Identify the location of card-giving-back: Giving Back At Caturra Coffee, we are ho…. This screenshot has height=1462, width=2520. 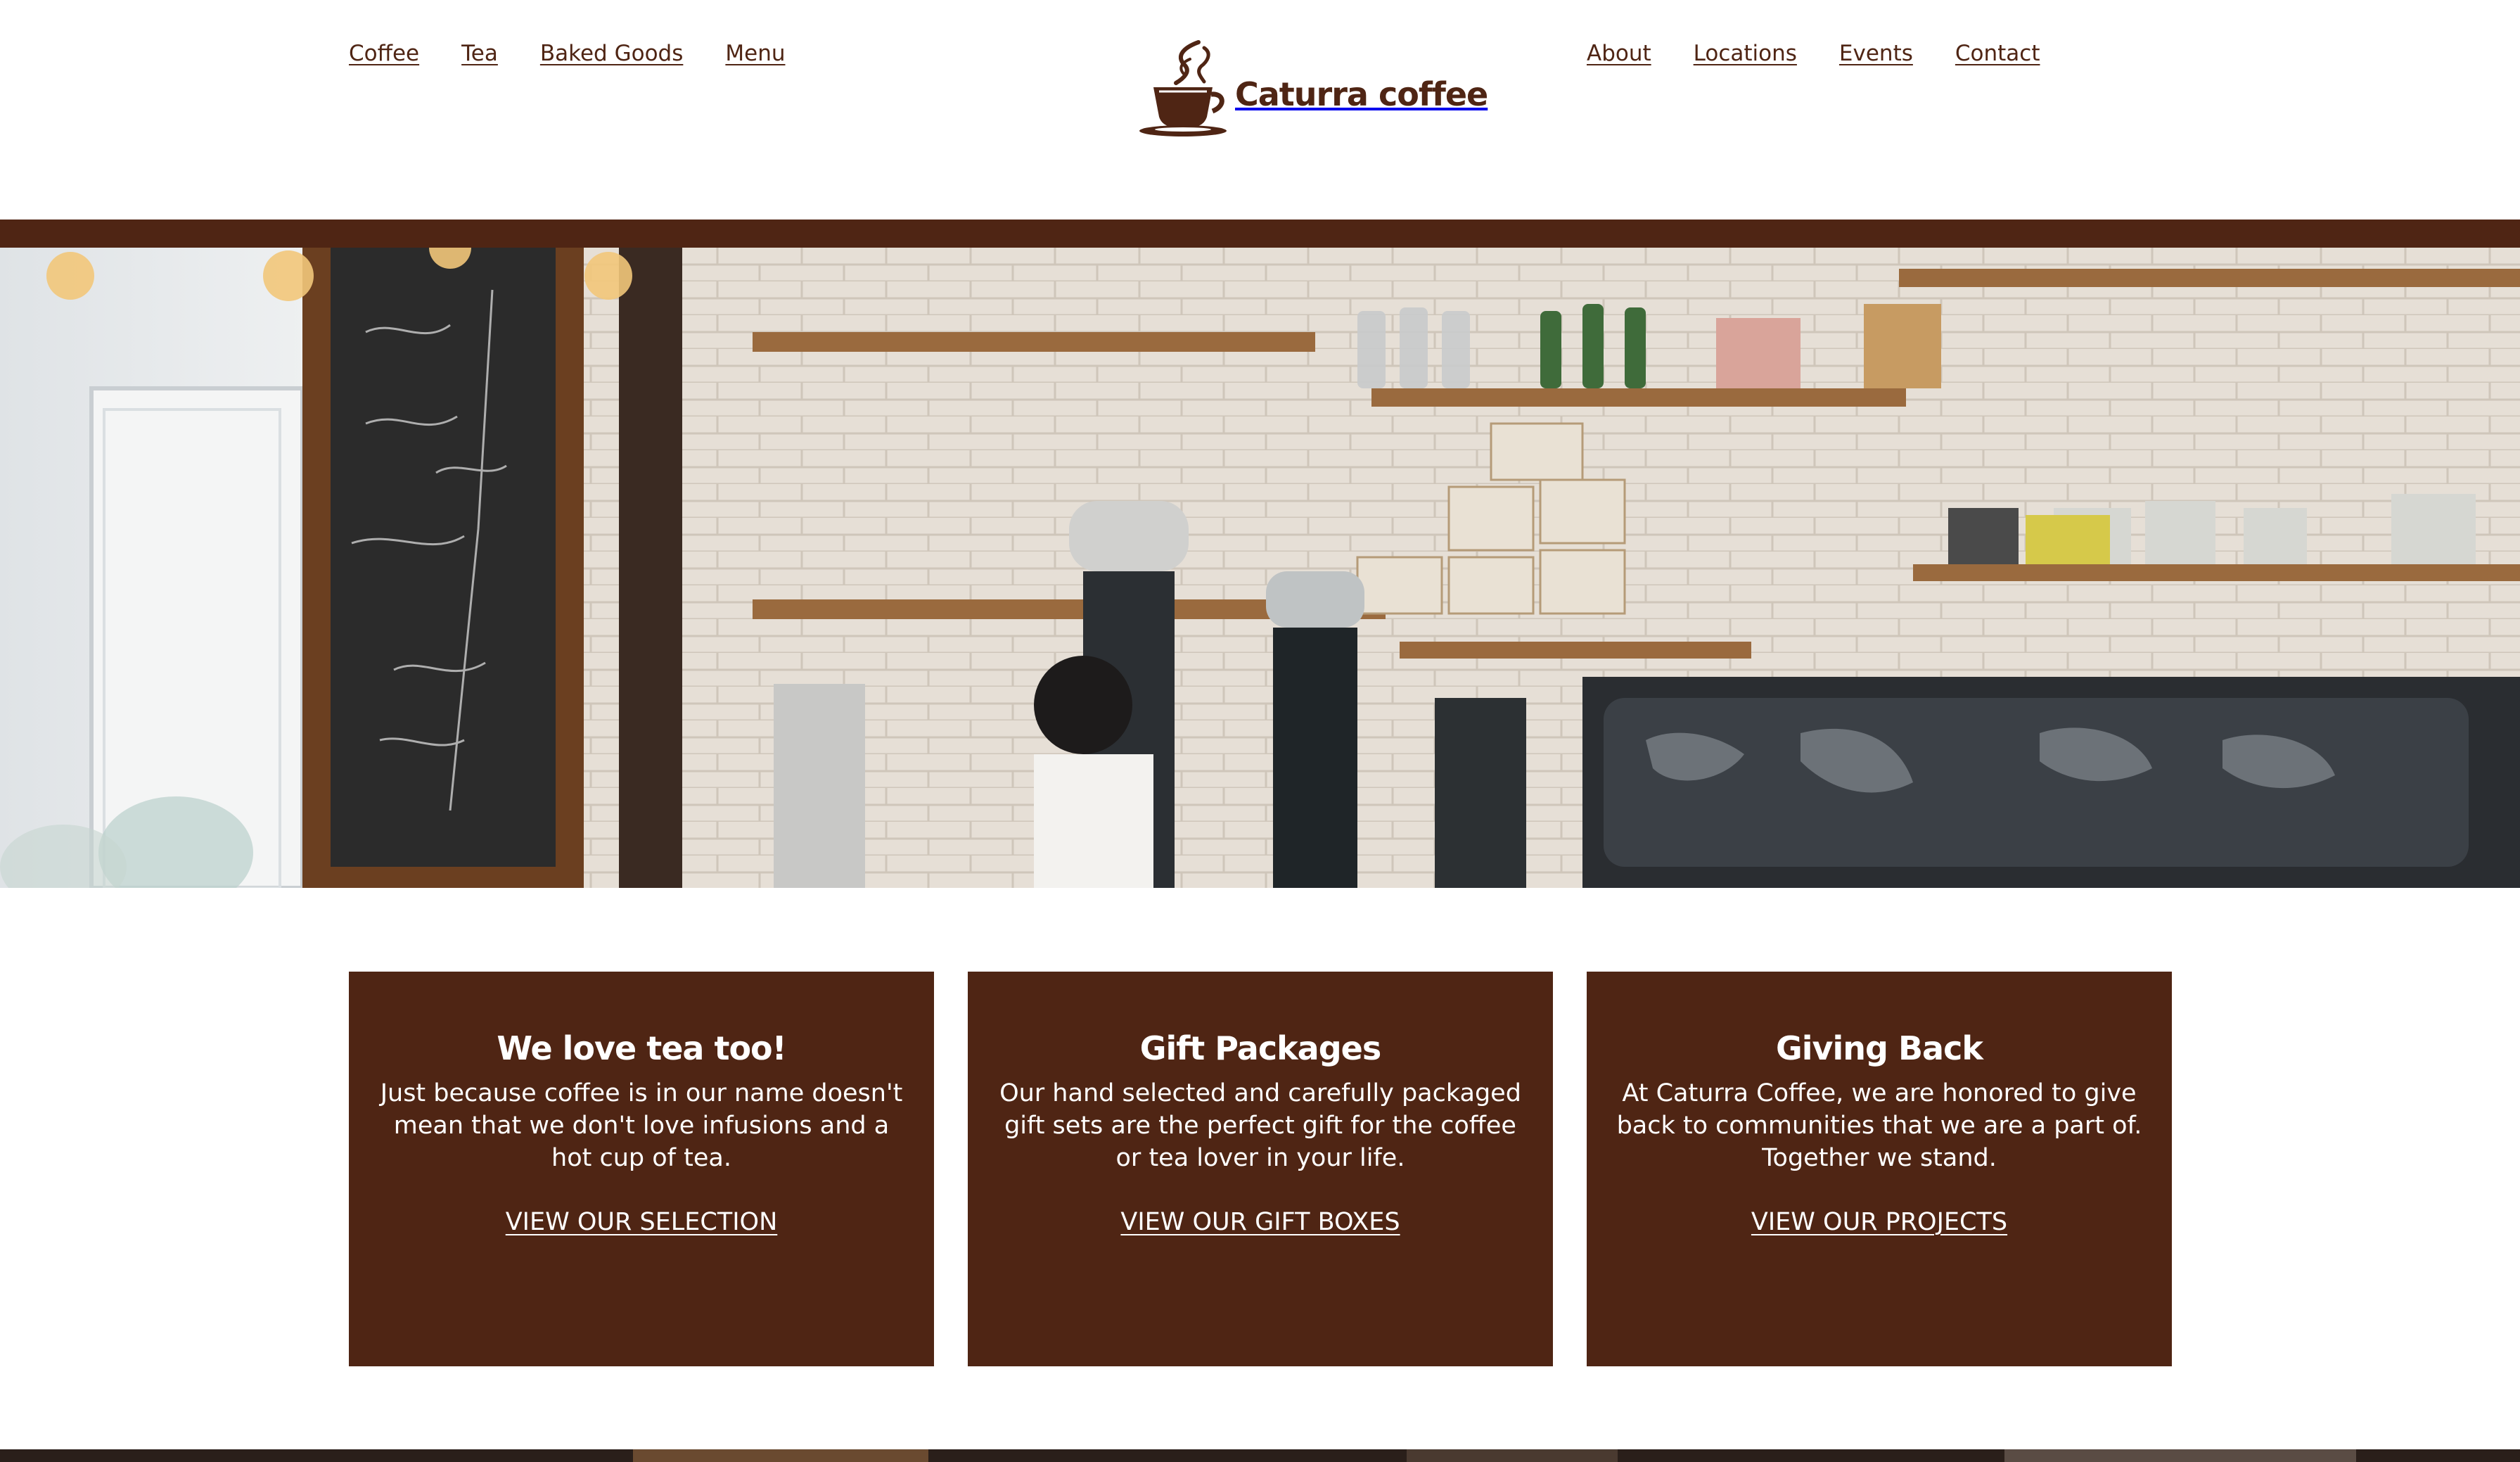
(1879, 1169).